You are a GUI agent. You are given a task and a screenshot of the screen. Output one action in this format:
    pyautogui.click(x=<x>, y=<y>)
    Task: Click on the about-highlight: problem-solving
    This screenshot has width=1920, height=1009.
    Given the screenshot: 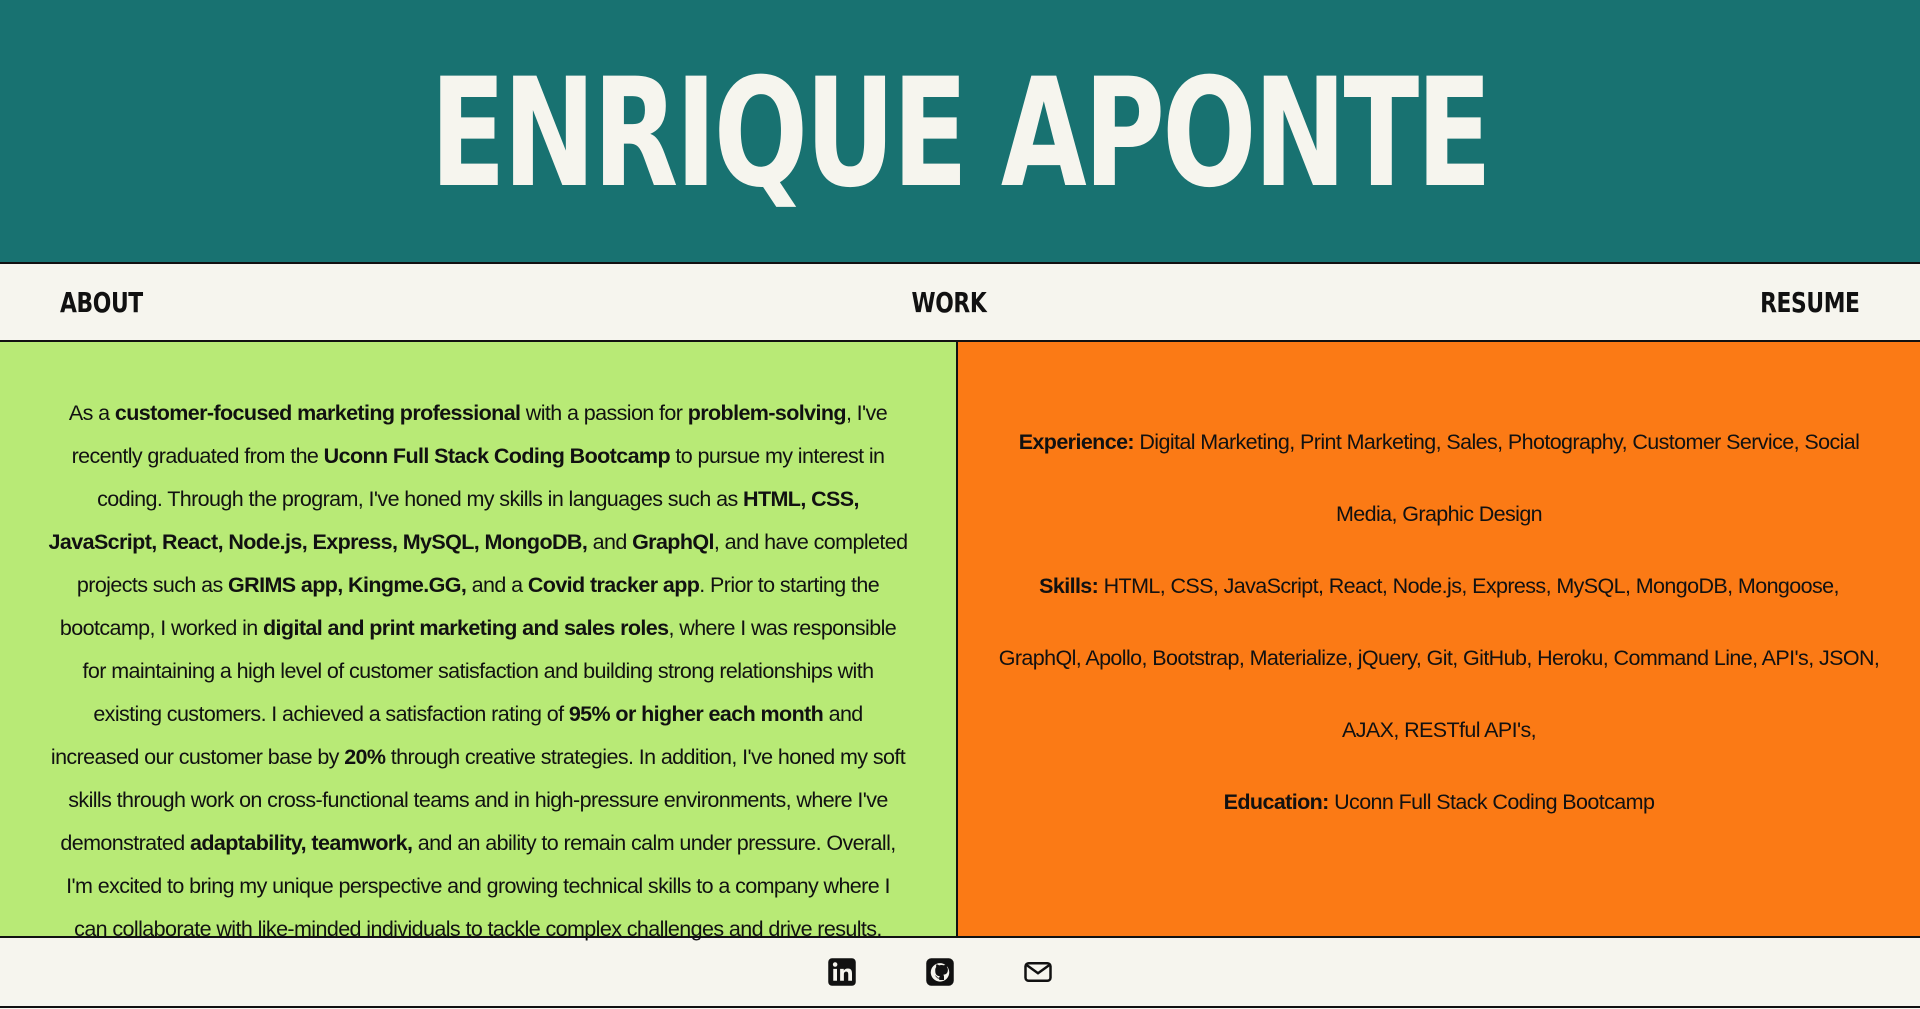 What is the action you would take?
    pyautogui.click(x=767, y=413)
    